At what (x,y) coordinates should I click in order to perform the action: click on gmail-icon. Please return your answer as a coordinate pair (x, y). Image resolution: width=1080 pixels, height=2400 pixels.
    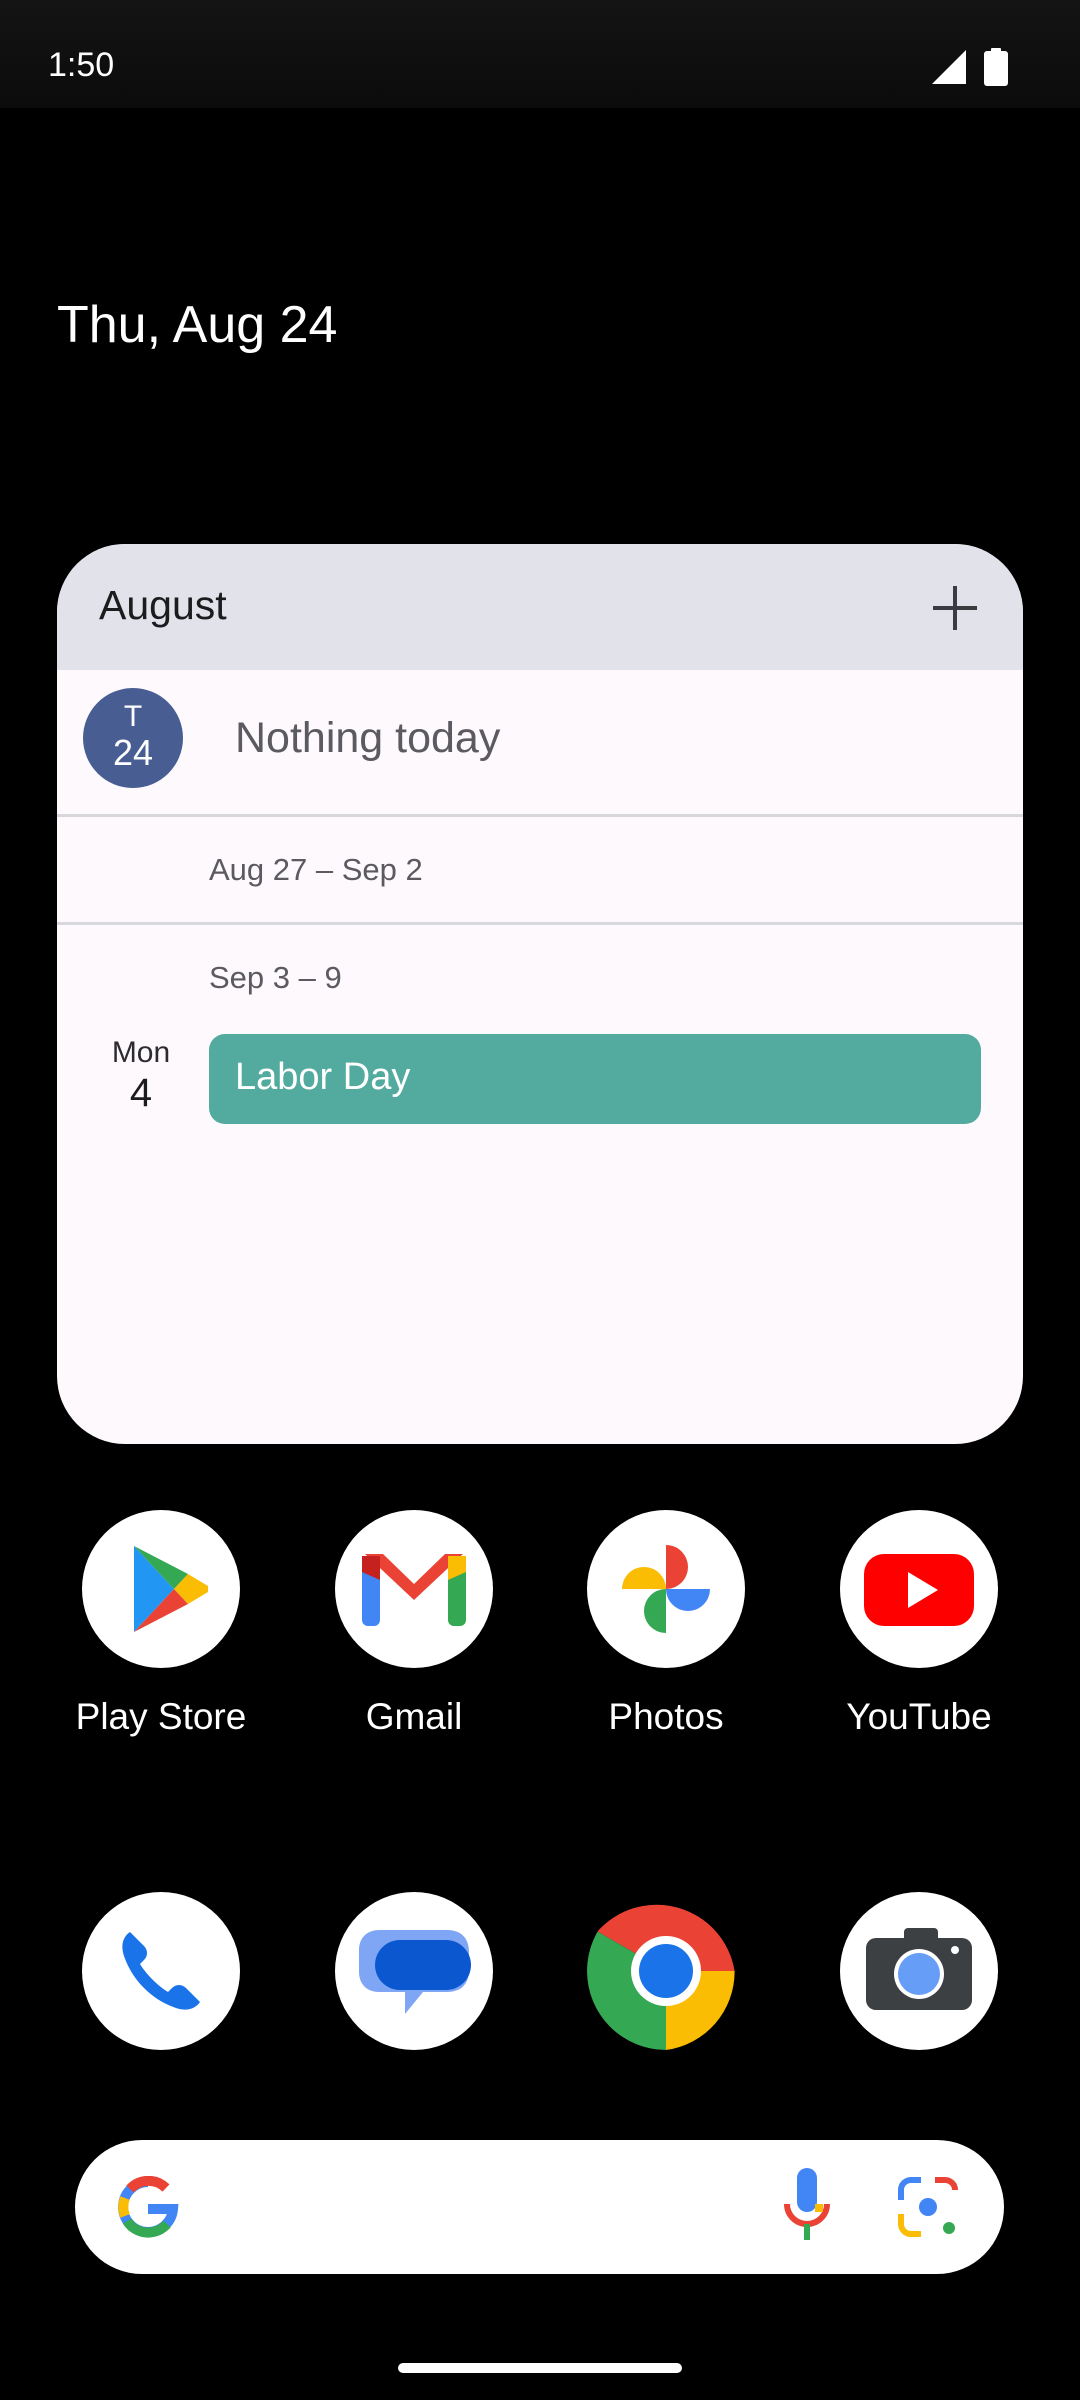
    Looking at the image, I should click on (414, 1589).